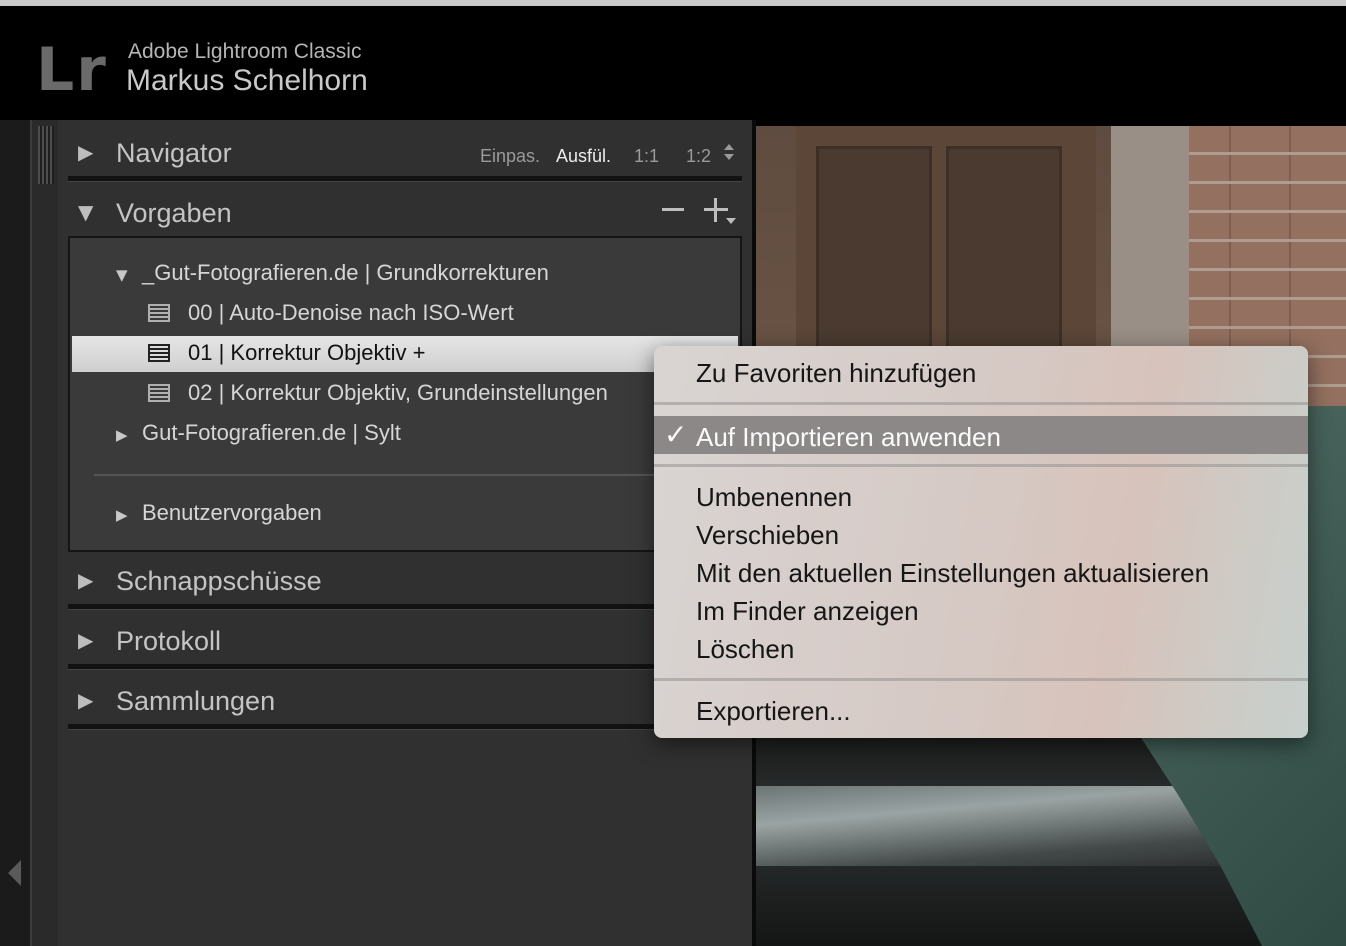 This screenshot has width=1346, height=946. I want to click on checkmark-icon: ✓, so click(676, 434).